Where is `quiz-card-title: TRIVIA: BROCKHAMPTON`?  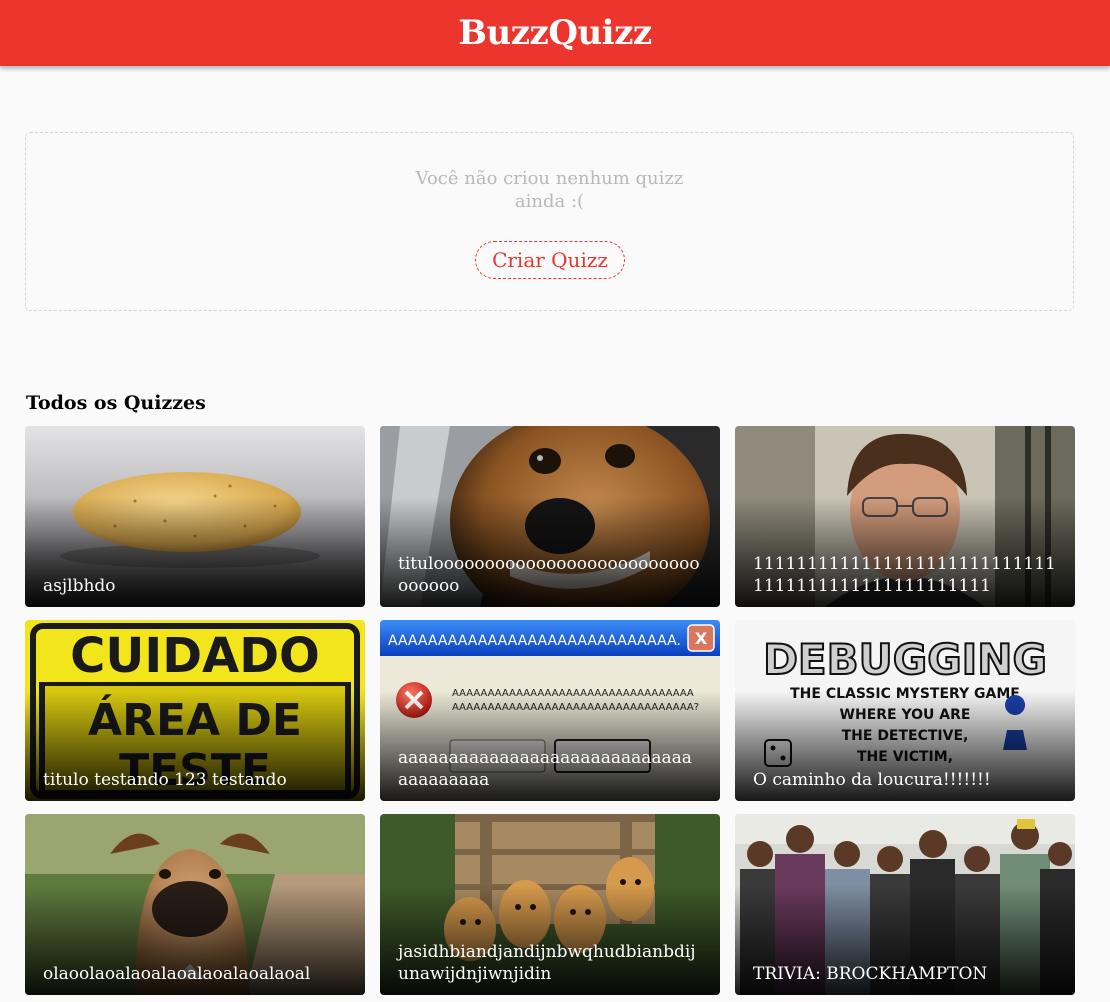
quiz-card-title: TRIVIA: BROCKHAMPTON is located at coordinates (870, 974).